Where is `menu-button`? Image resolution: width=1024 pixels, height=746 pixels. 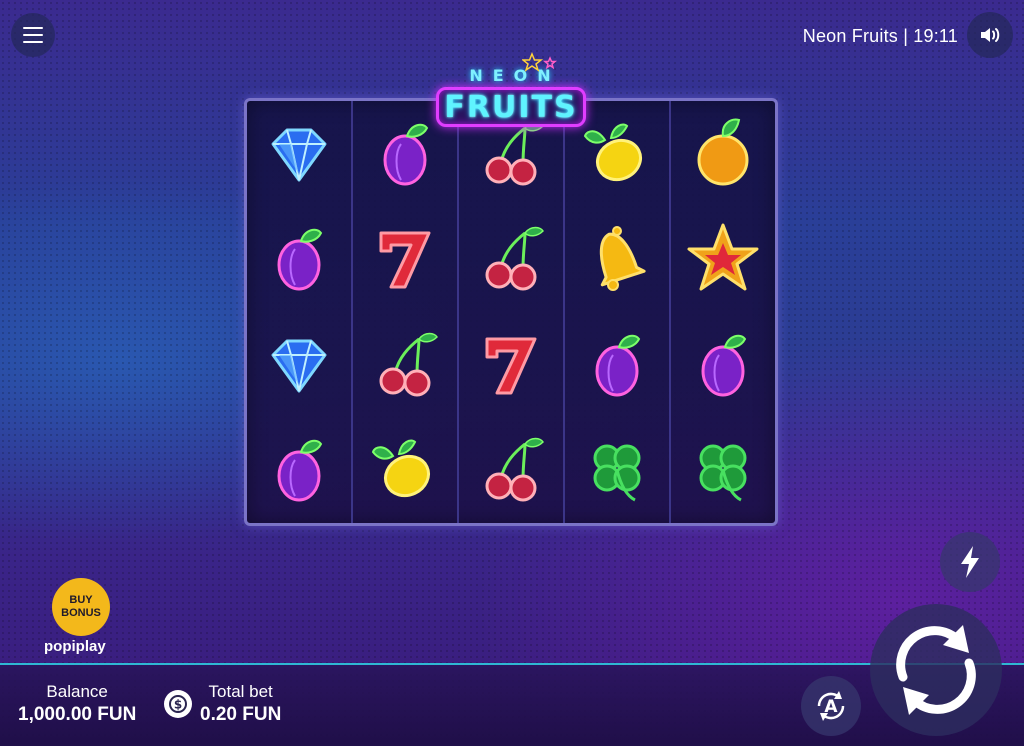 menu-button is located at coordinates (33, 35).